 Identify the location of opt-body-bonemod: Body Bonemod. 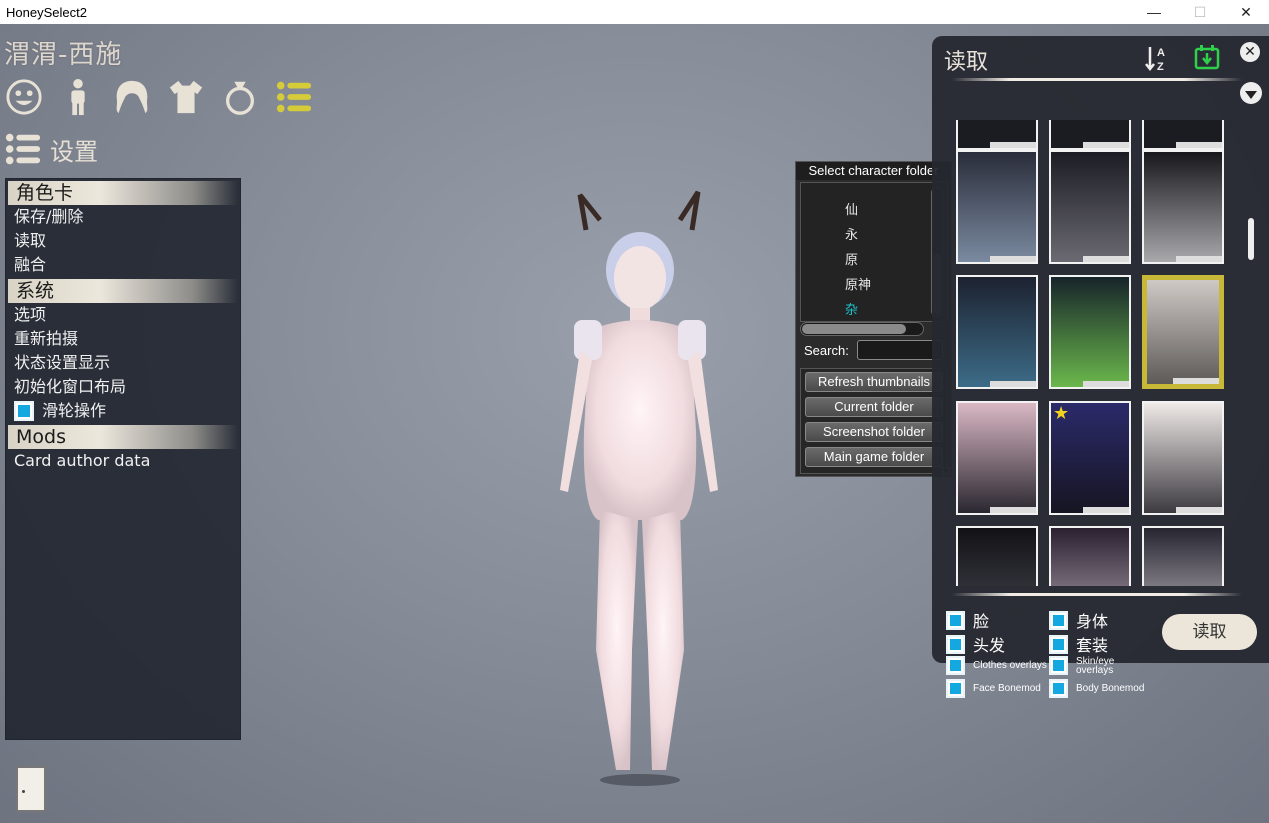
(1096, 688).